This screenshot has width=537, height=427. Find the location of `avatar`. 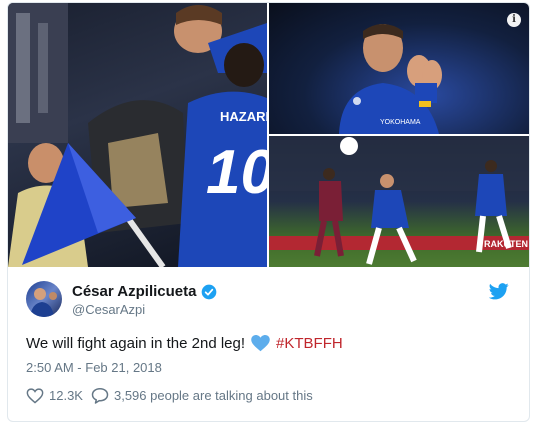

avatar is located at coordinates (44, 299).